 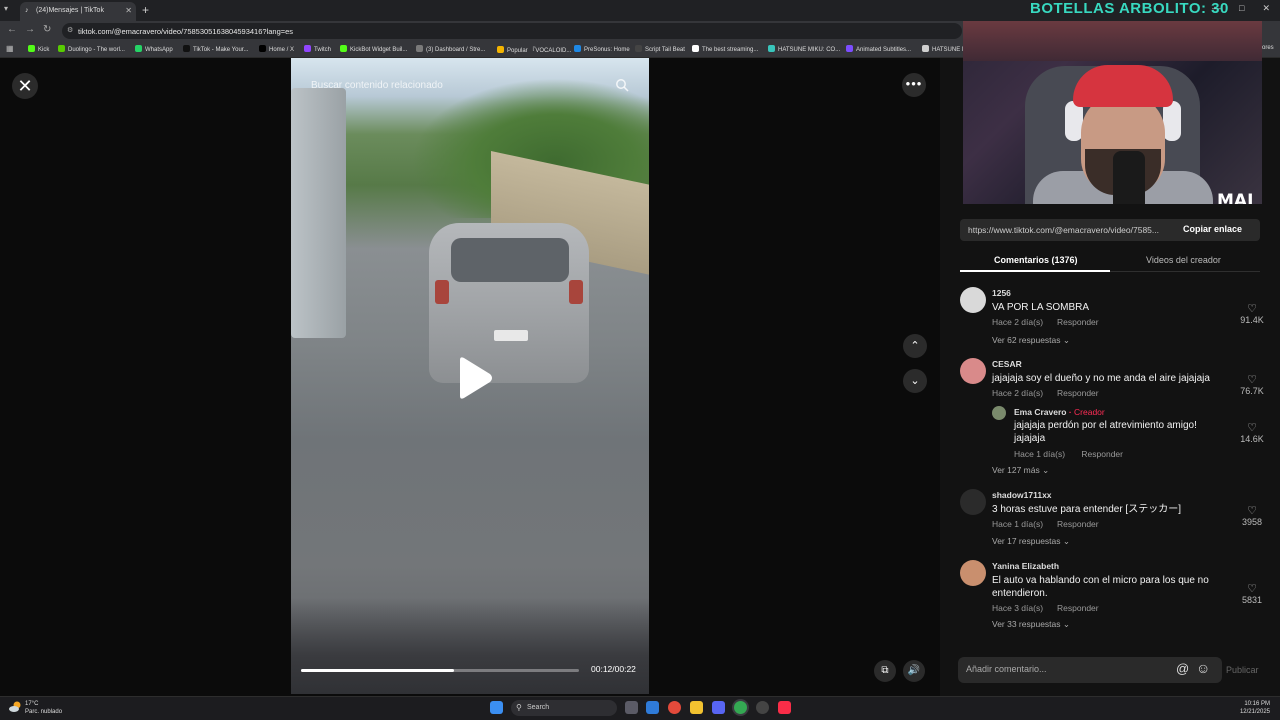 I want to click on view-replies-button: Ver 62 respuestas ⌄, so click(x=1031, y=340).